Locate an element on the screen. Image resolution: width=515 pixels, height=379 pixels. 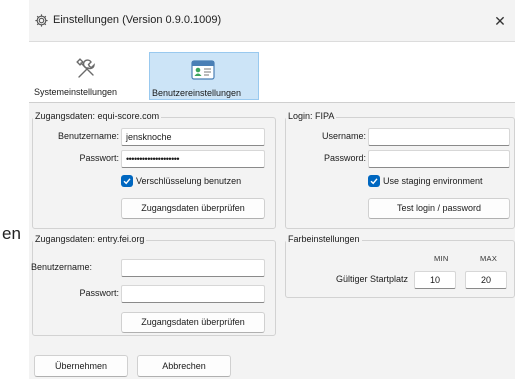
min-column-header: MIN is located at coordinates (441, 258).